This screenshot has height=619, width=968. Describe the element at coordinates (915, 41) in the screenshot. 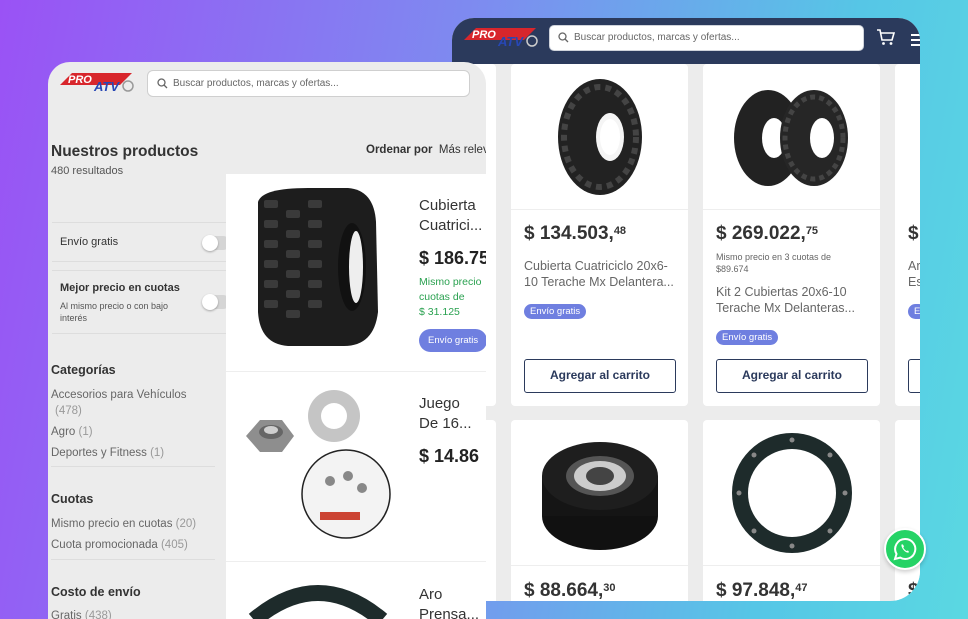

I see `menu-icon` at that location.